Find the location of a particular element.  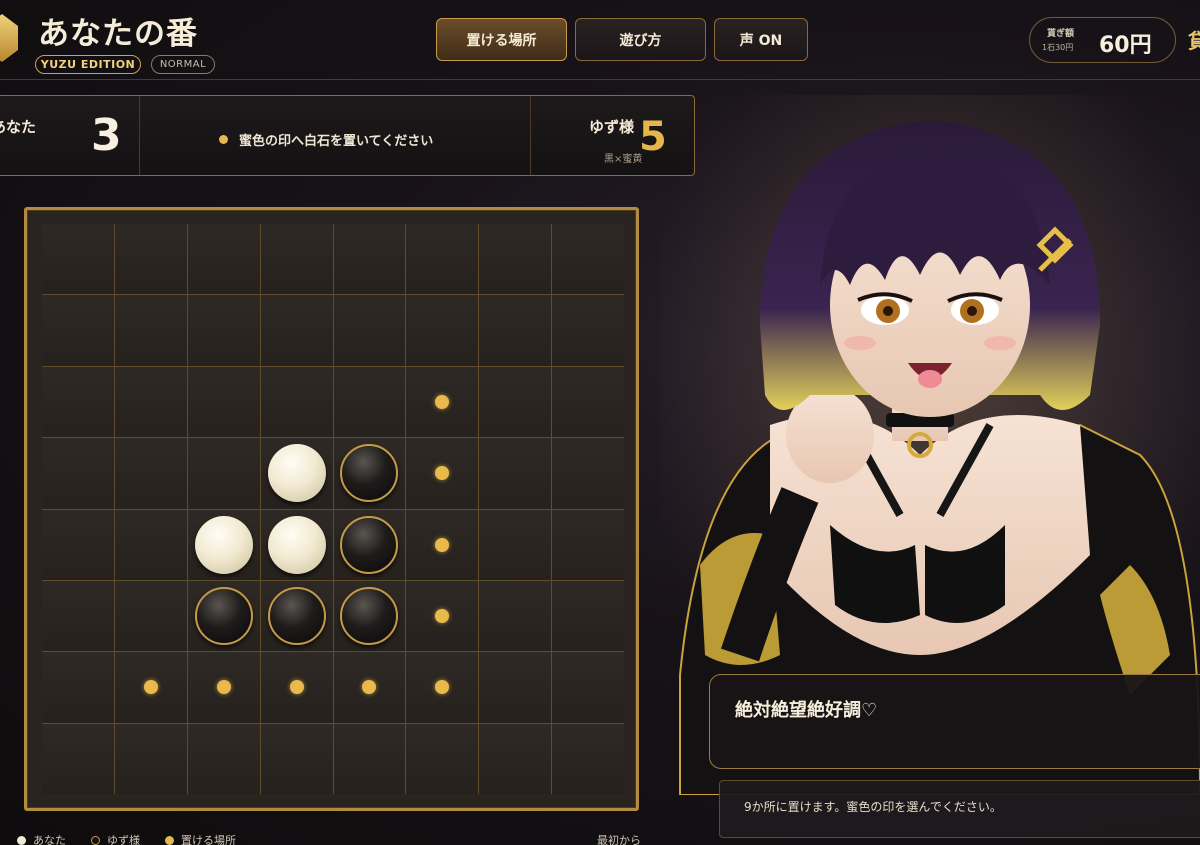

legend-you-label: あなた is located at coordinates (49, 839).